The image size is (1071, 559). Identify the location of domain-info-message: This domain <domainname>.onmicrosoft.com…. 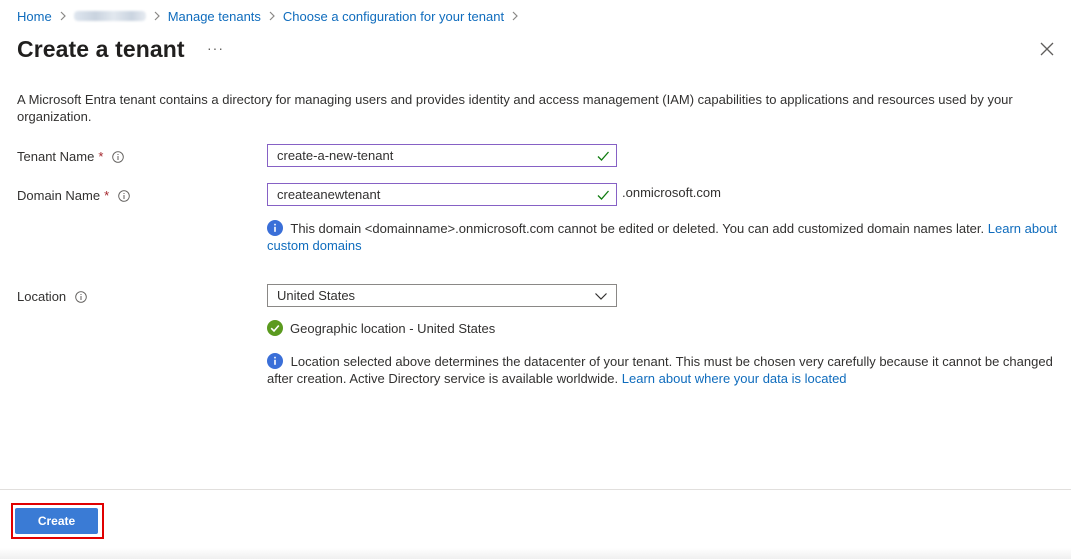
(667, 237).